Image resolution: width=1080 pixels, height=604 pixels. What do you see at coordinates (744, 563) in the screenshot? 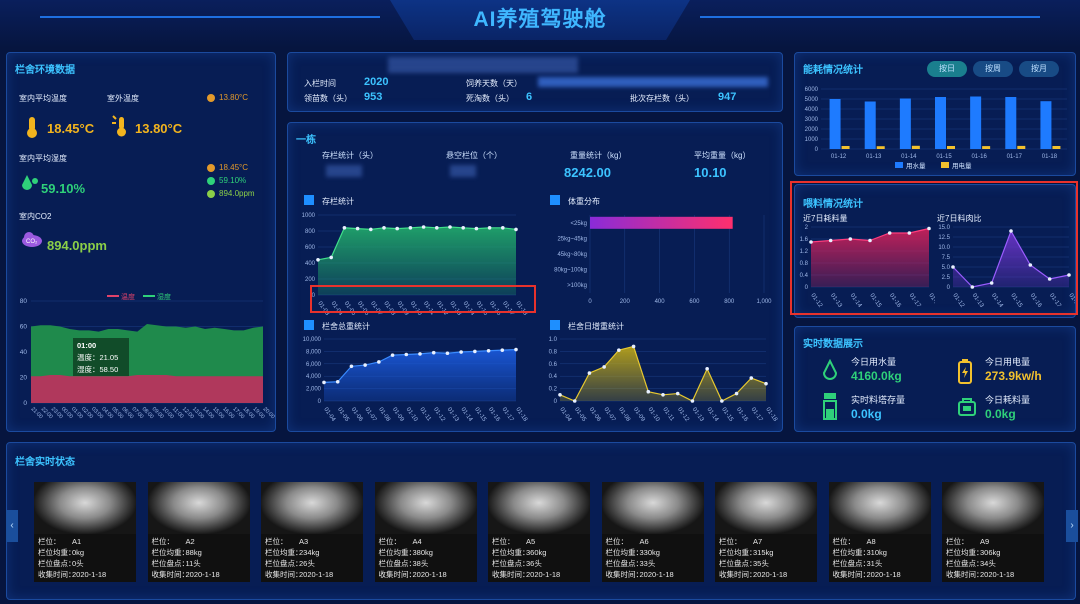
I see `pen-count-line: 栏位盘点：35头` at bounding box center [744, 563].